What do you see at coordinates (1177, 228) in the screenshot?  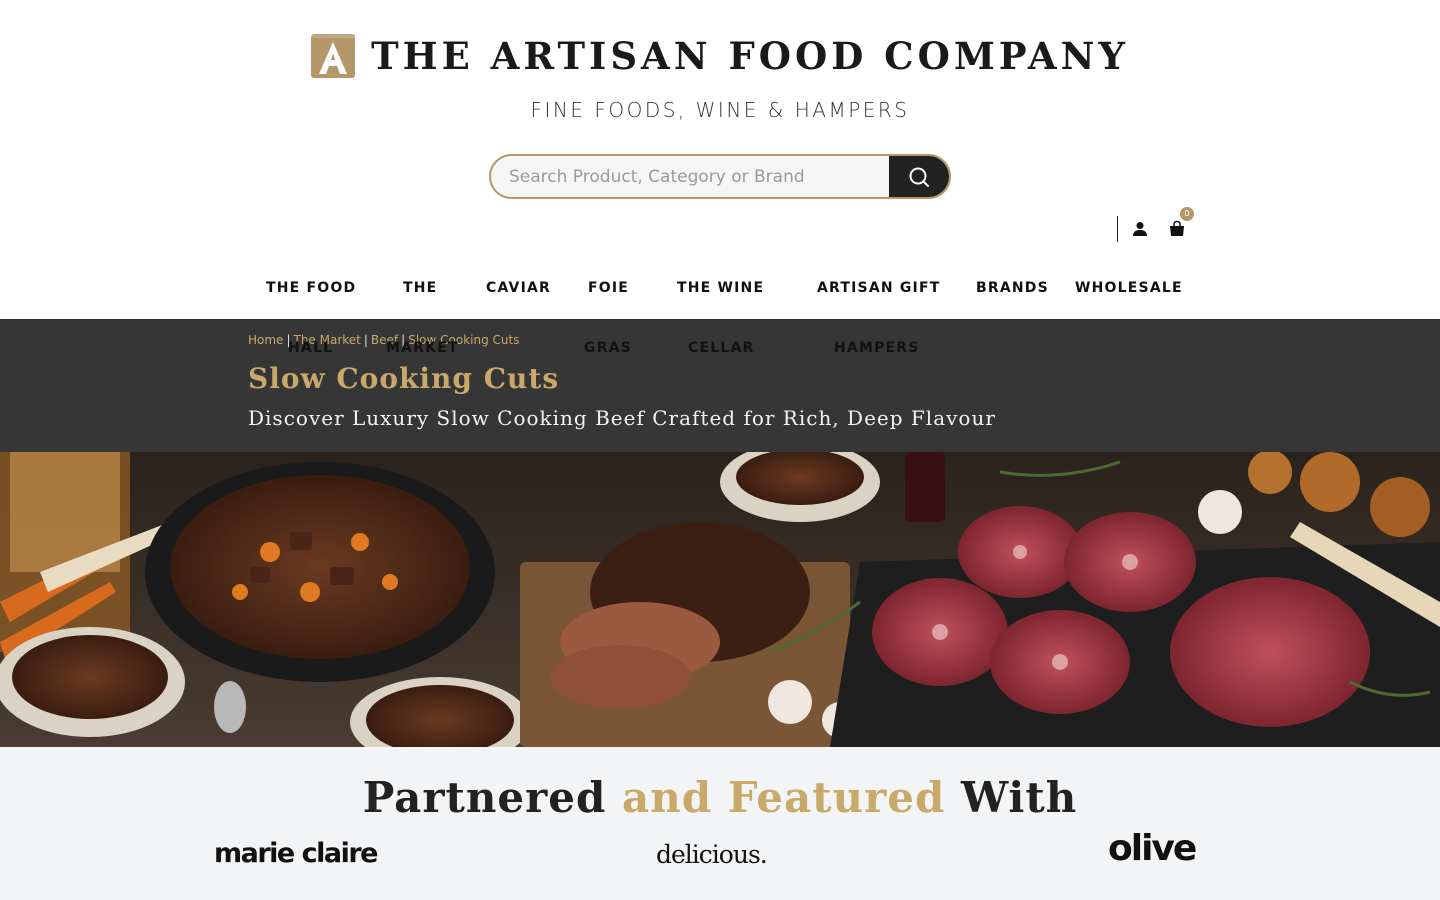 I see `shopping-bag-icon` at bounding box center [1177, 228].